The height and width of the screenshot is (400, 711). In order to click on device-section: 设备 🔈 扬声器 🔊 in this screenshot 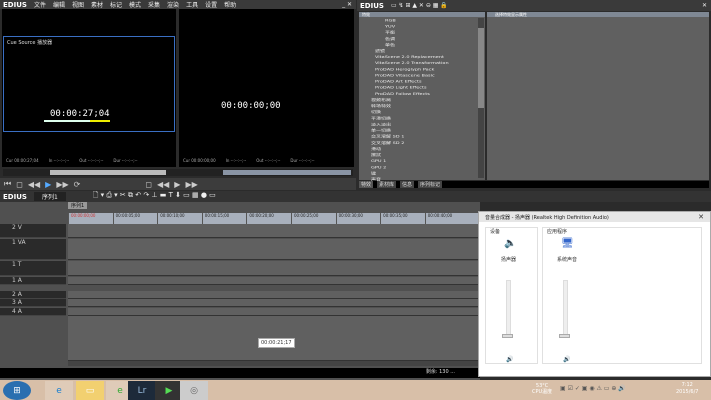, I will do `click(511, 295)`.